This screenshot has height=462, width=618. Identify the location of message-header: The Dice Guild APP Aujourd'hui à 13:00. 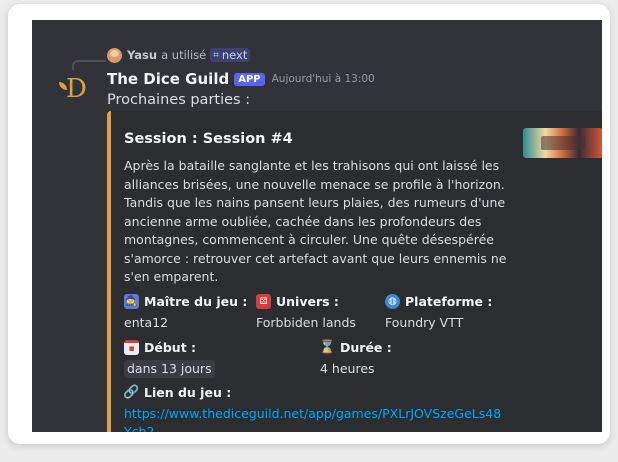
(241, 79).